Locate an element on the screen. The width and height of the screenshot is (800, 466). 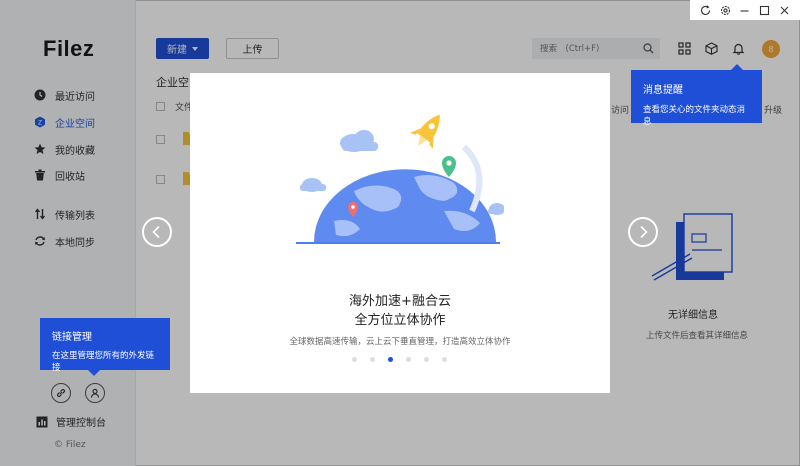
tooltip-description: 在这里管理您所有的外发链接 is located at coordinates (103, 362).